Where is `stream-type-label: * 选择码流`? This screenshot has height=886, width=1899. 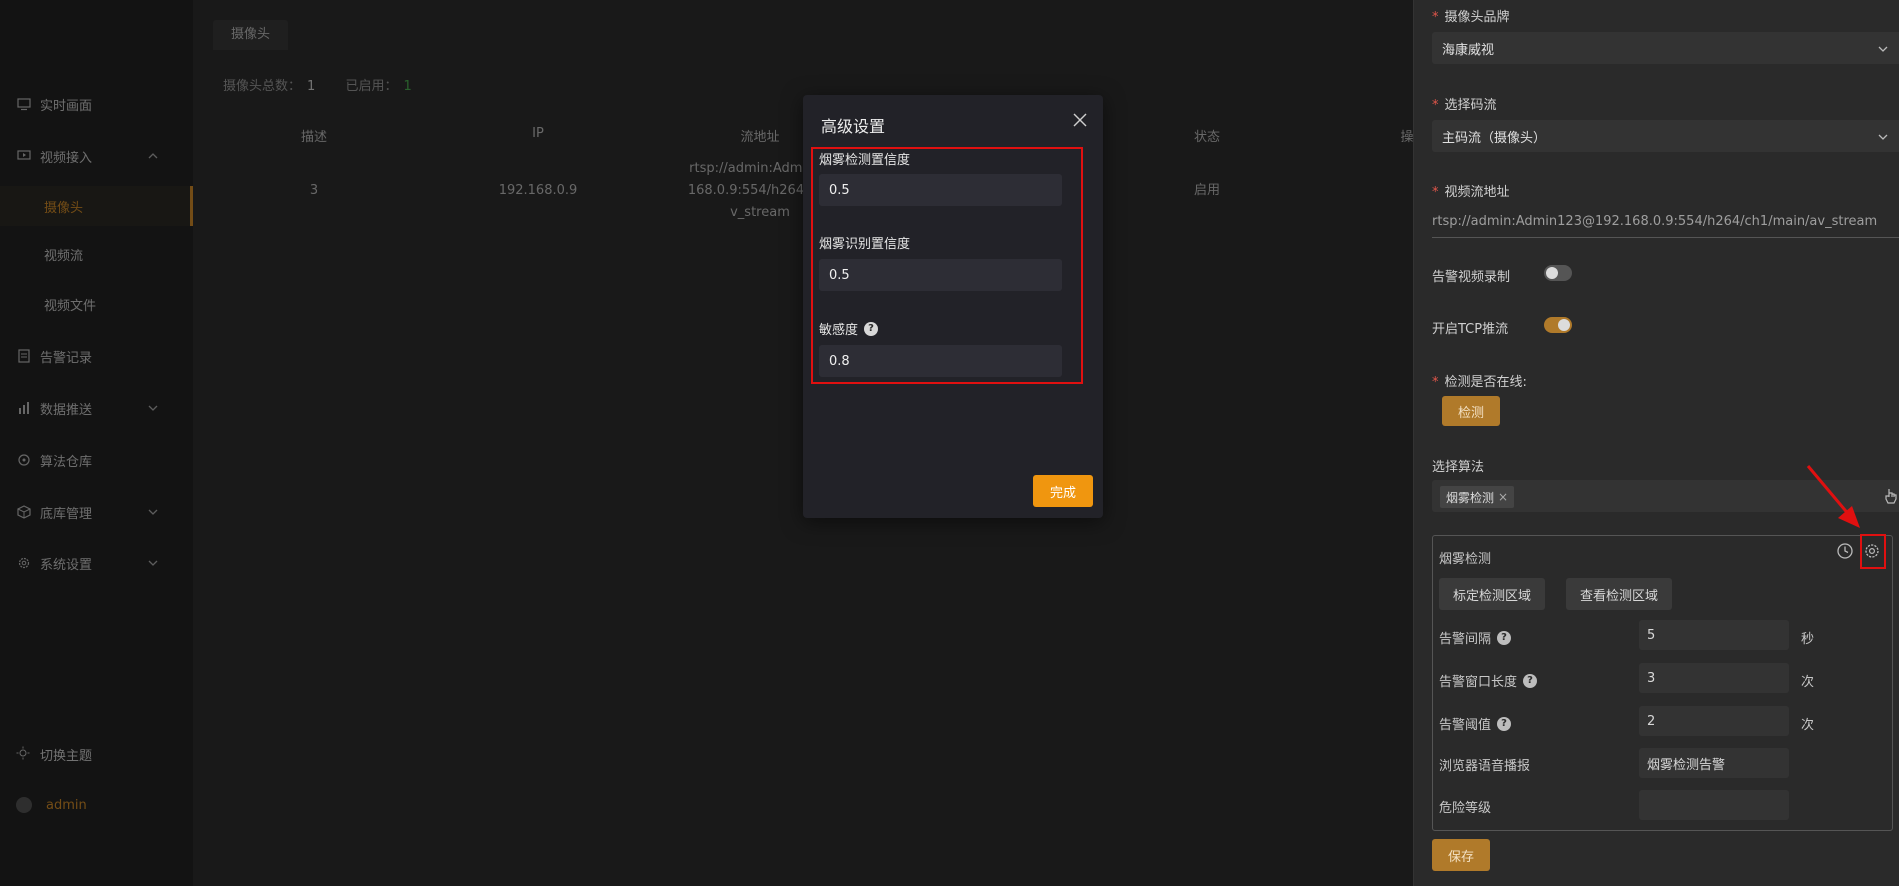
stream-type-label: * 选择码流 is located at coordinates (1464, 105).